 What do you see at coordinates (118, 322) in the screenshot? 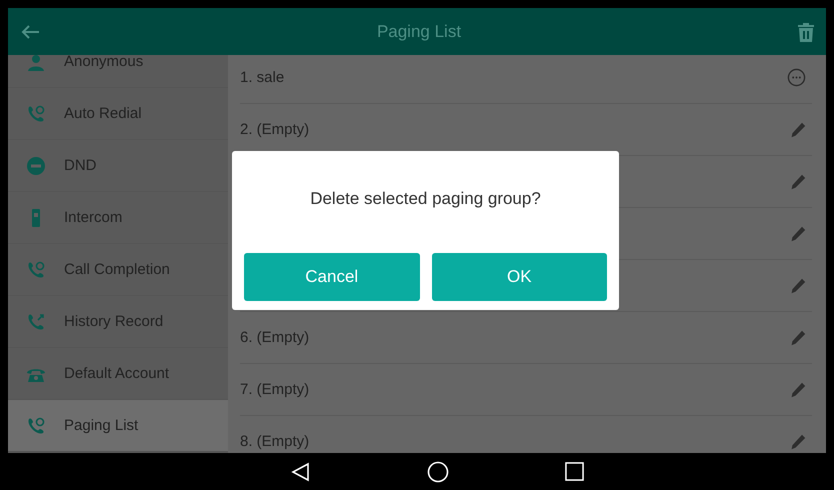
I see `sidebar-item: History Record` at bounding box center [118, 322].